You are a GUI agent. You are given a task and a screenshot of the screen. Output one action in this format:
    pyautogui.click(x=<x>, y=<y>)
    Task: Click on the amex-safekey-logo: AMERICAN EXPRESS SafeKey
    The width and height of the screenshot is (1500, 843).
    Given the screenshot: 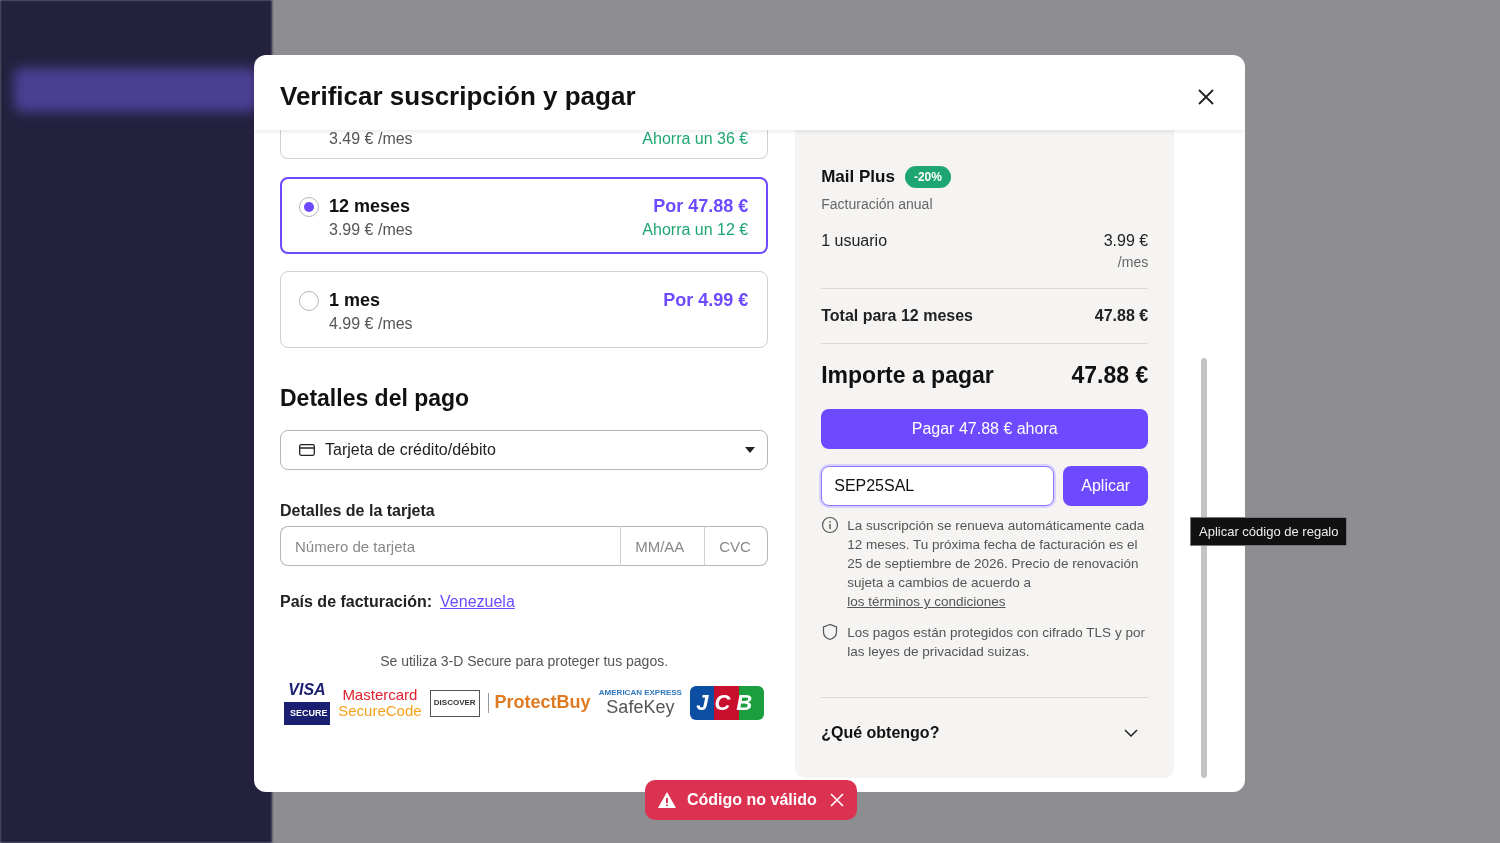 What is the action you would take?
    pyautogui.click(x=640, y=703)
    